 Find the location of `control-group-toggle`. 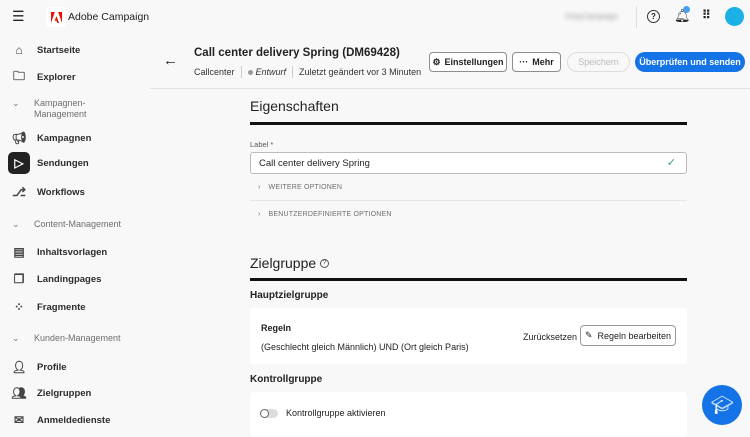

control-group-toggle is located at coordinates (269, 413).